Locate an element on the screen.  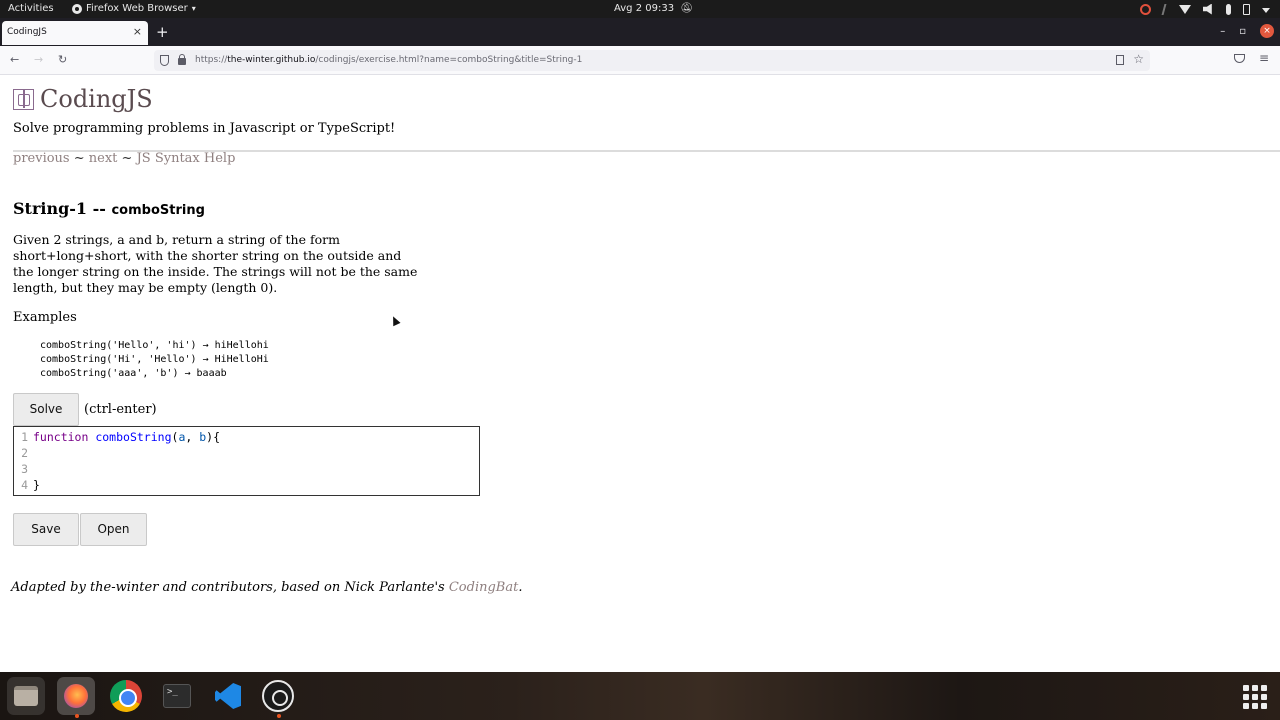
site-header: CodingJS is located at coordinates (83, 99).